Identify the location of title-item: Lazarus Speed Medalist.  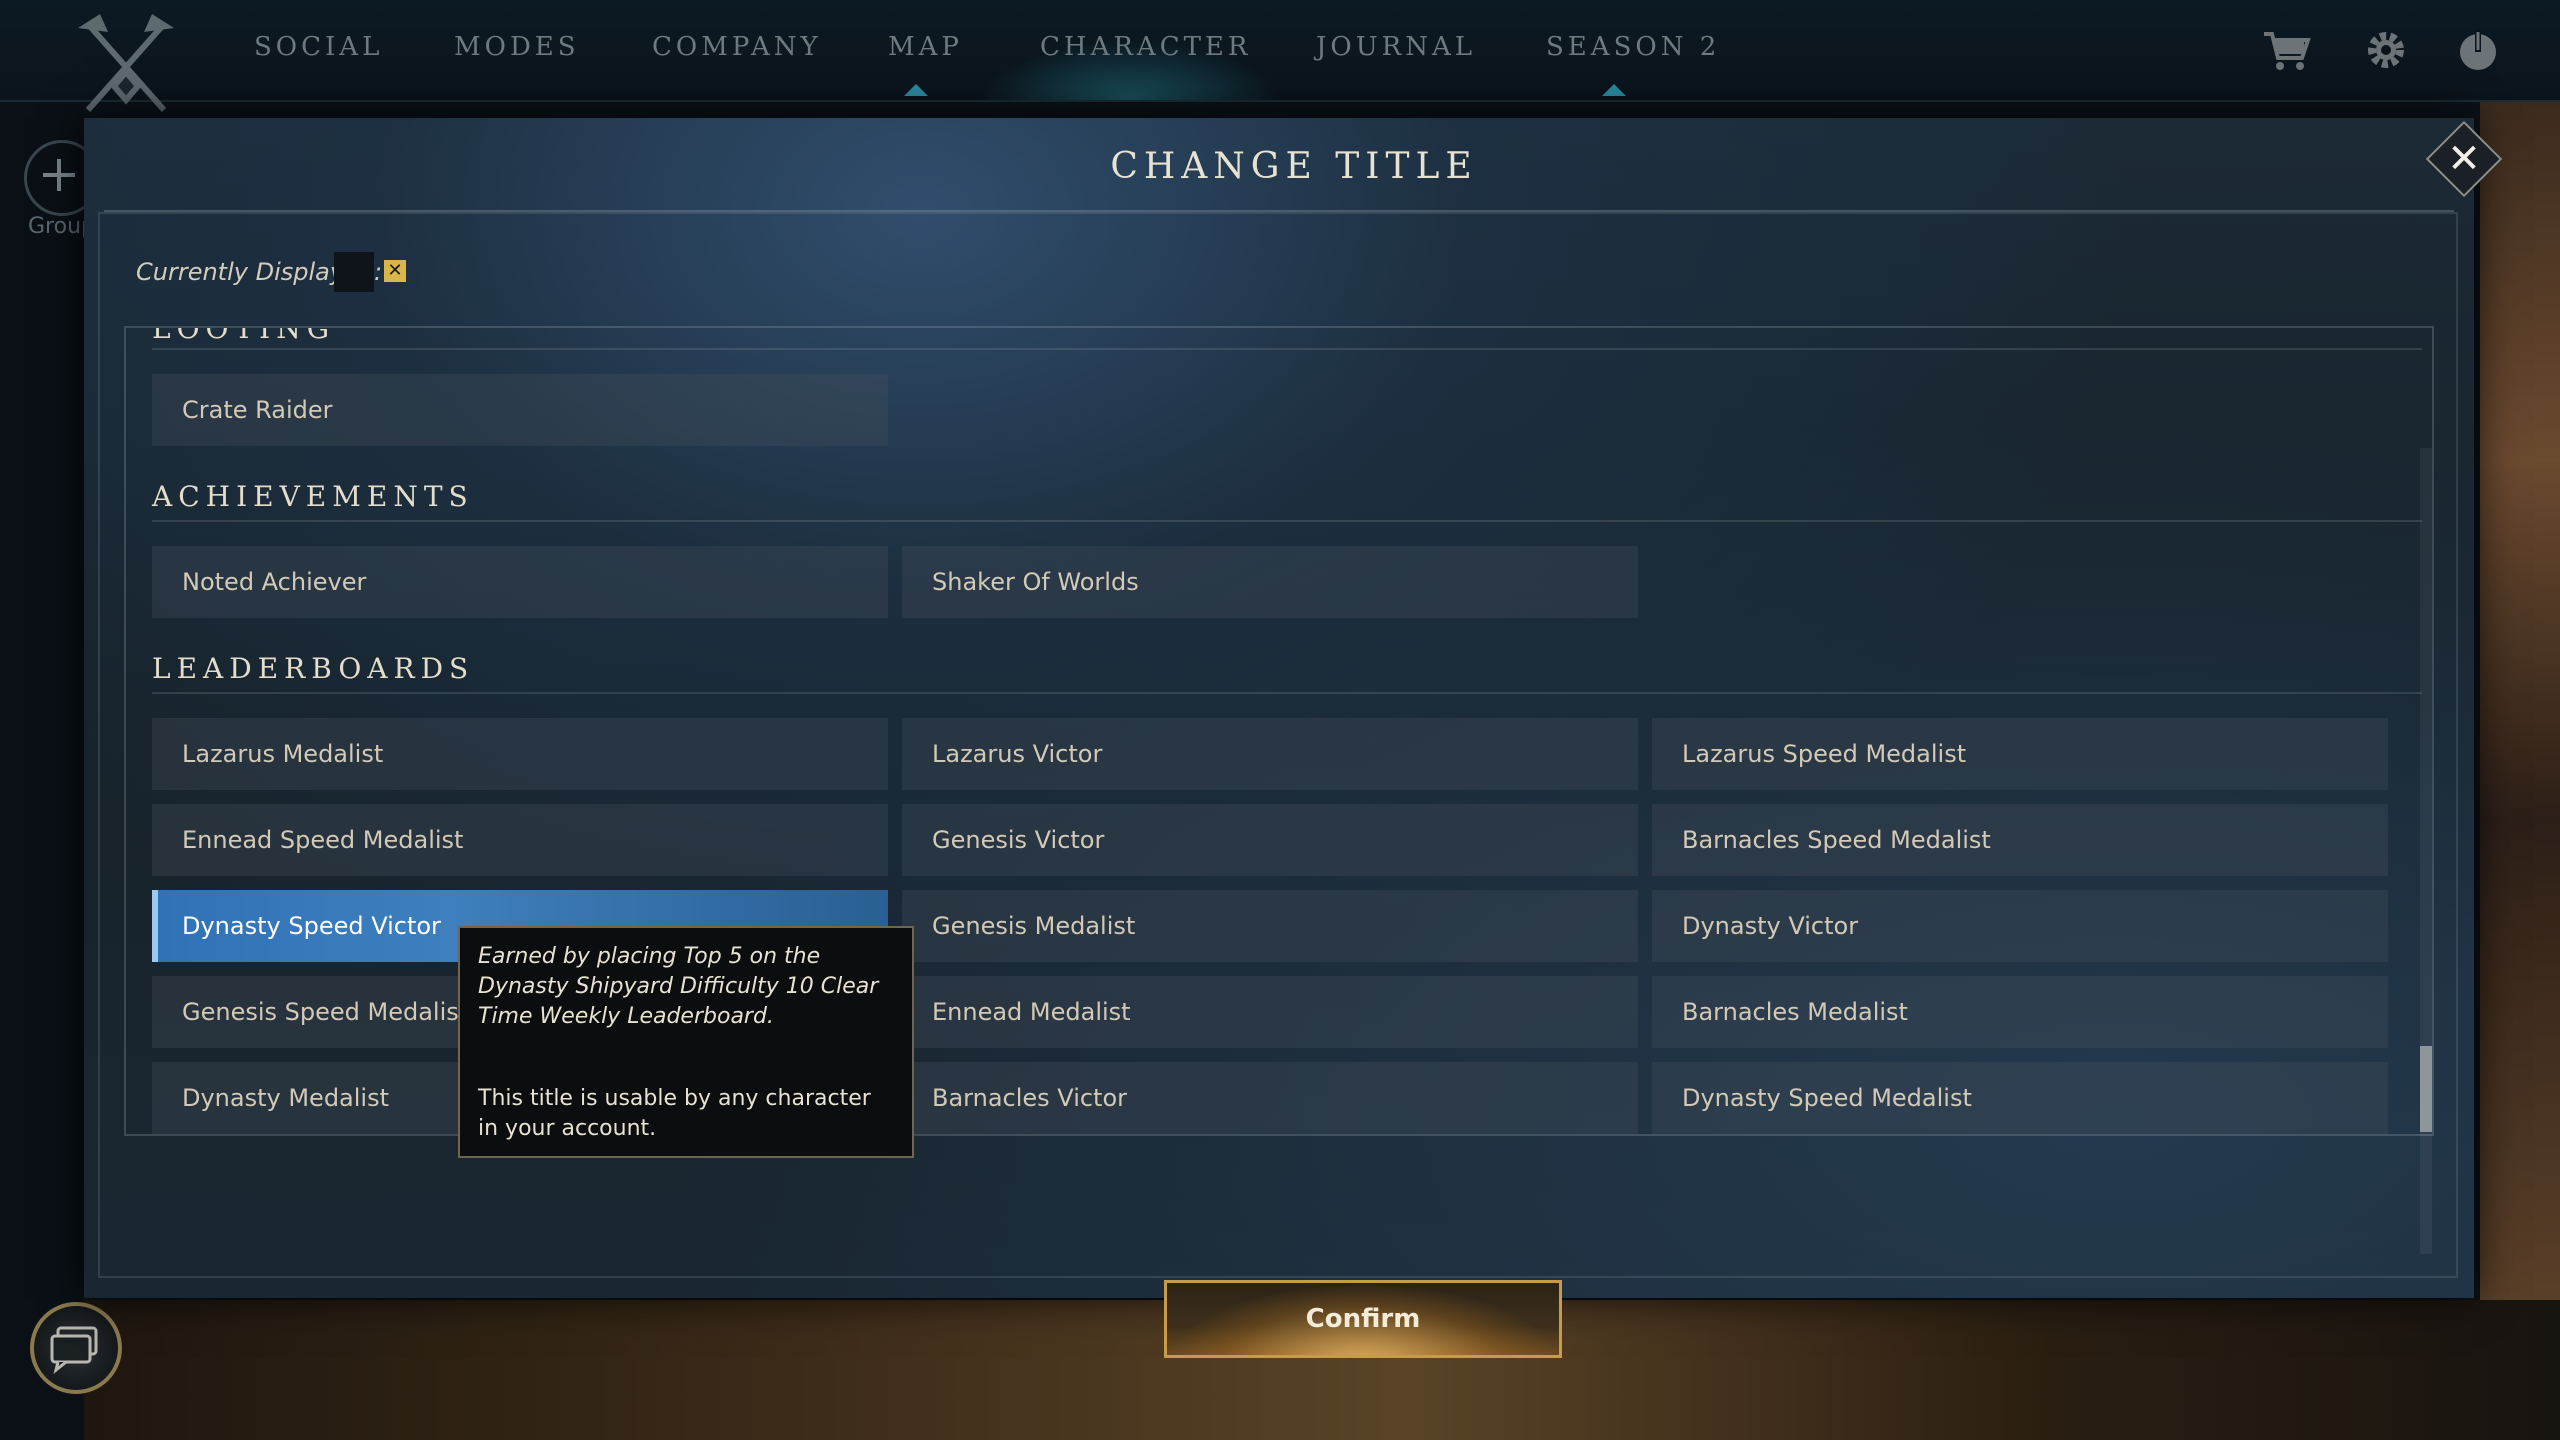
(2020, 754).